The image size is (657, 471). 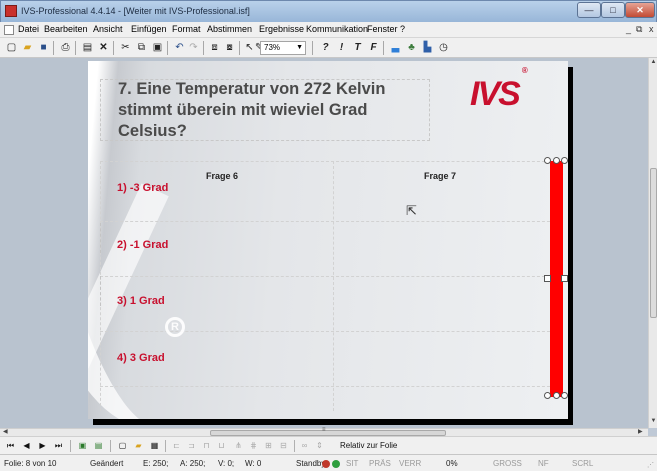 I want to click on paste-icon: ▣, so click(x=157, y=47).